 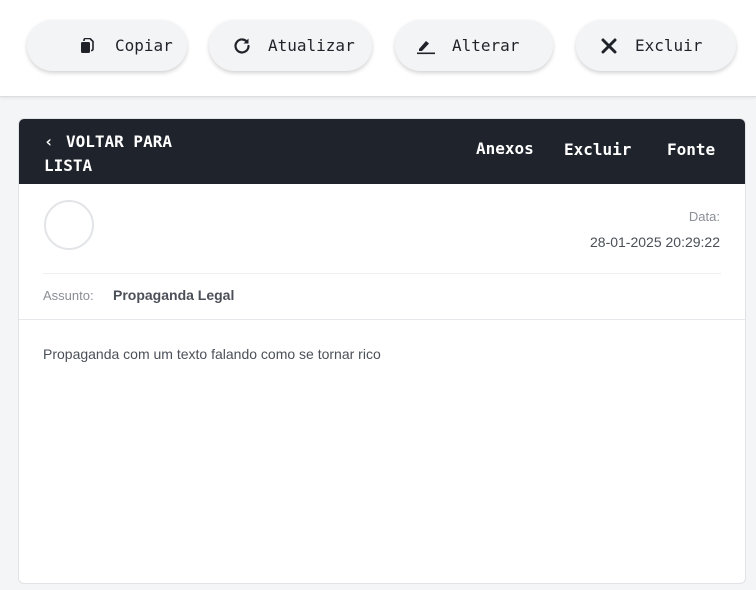 I want to click on delete-message-link: Excluir, so click(x=597, y=149).